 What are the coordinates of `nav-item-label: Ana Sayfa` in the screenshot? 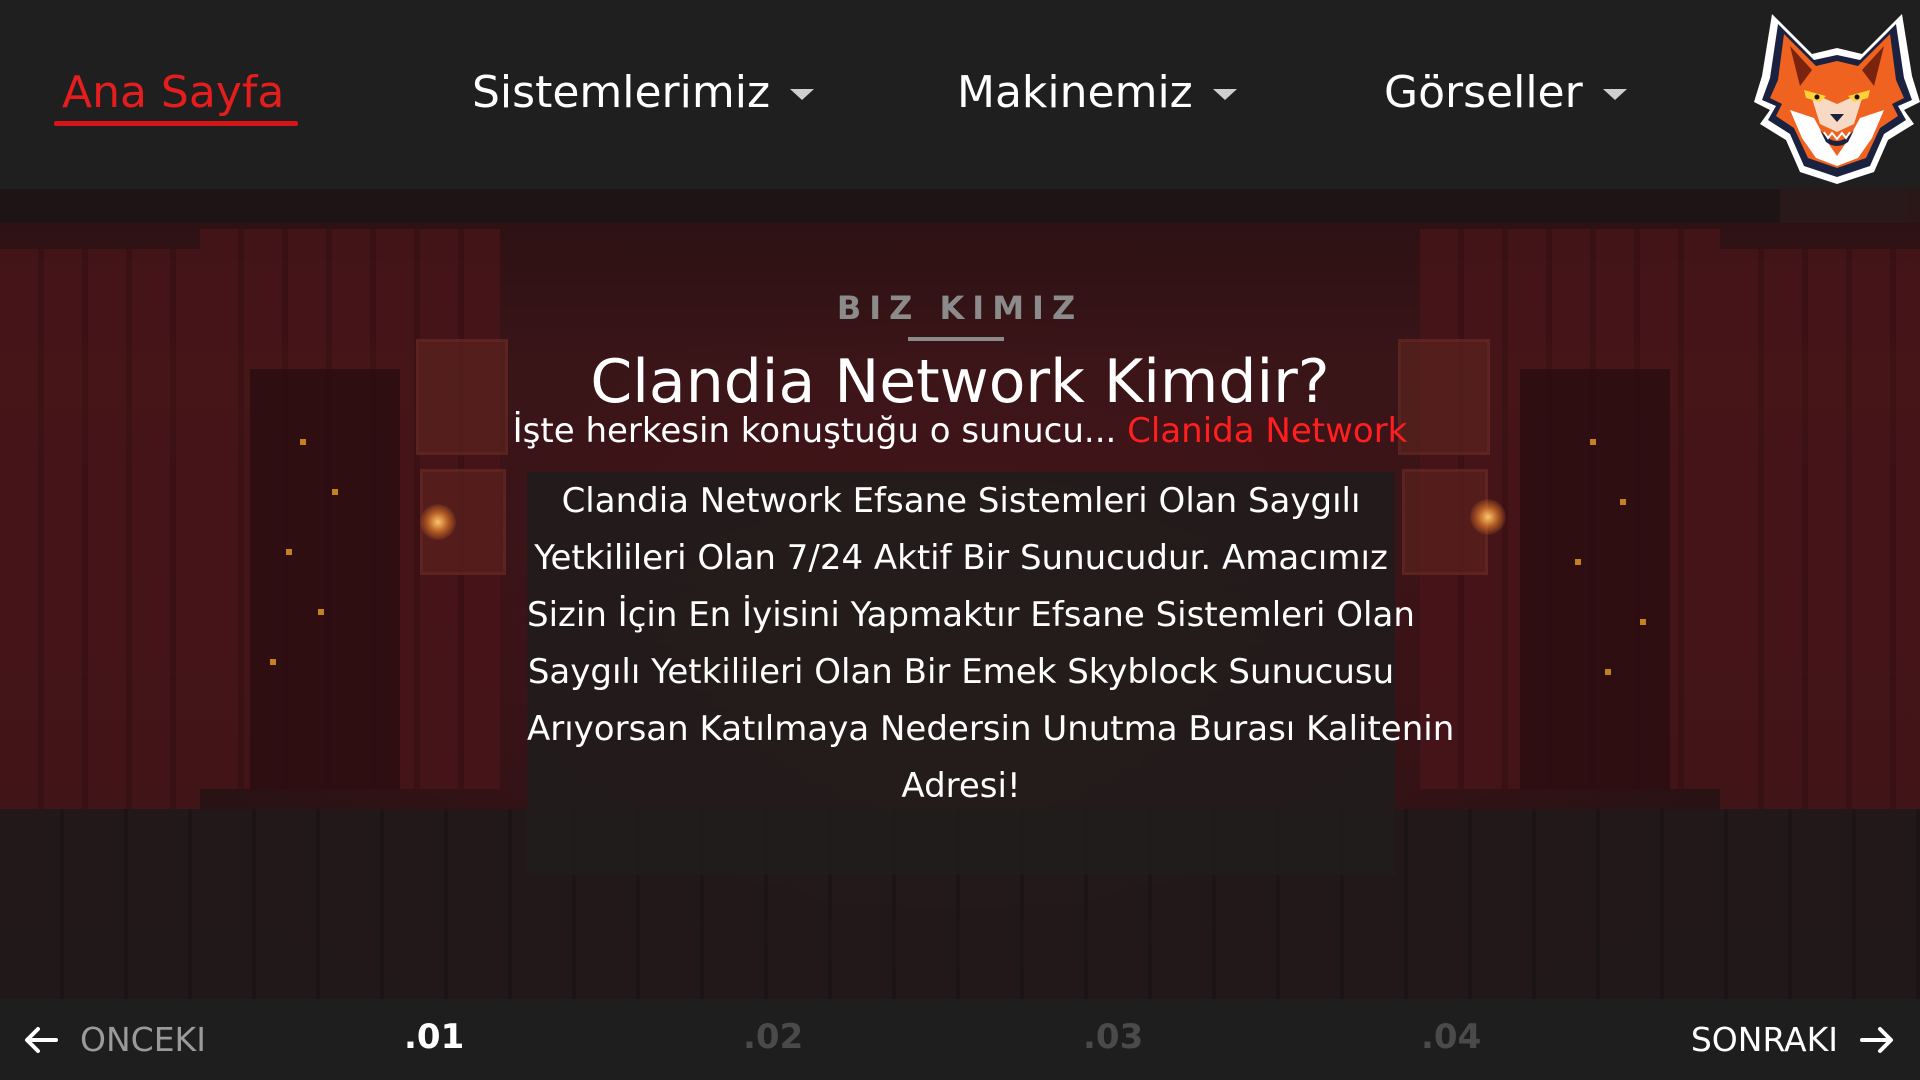 It's located at (173, 92).